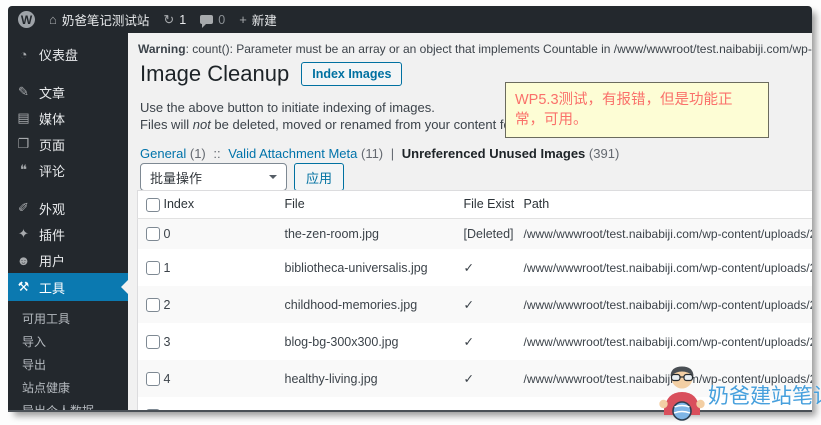 This screenshot has height=425, width=821. What do you see at coordinates (68, 118) in the screenshot?
I see `sidebar-item-media: ▤ 媒体` at bounding box center [68, 118].